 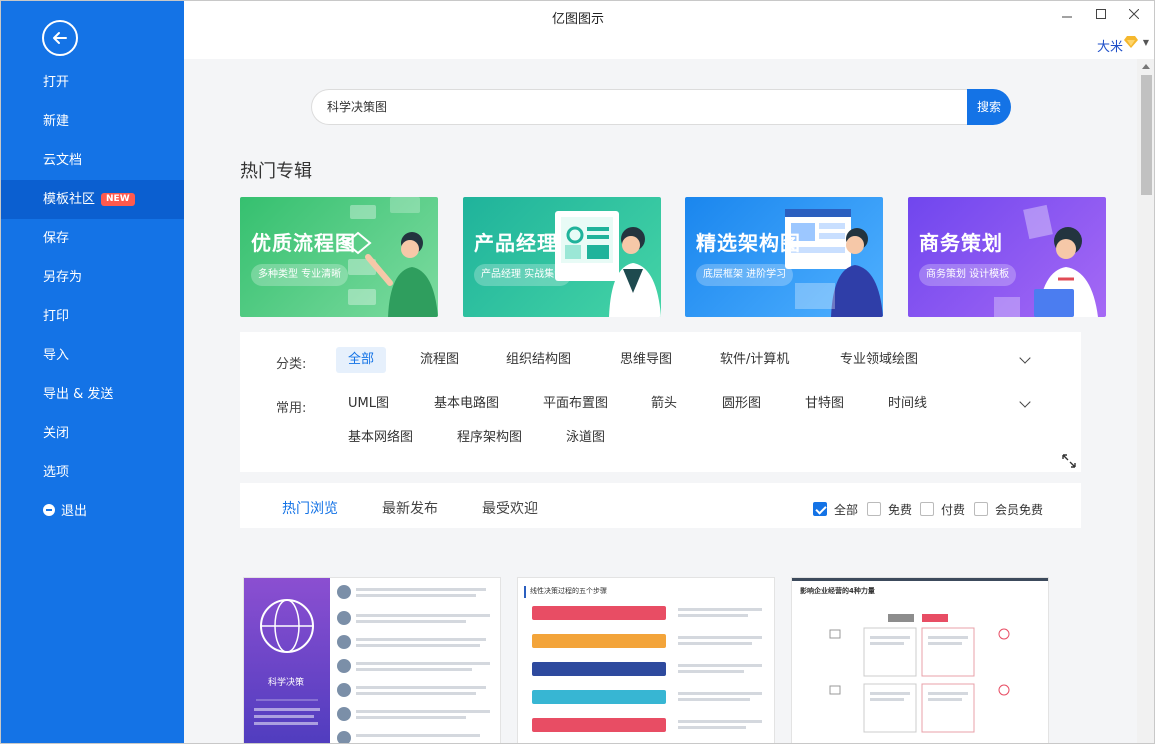 I want to click on sidebar-item-label: 导入, so click(x=56, y=355).